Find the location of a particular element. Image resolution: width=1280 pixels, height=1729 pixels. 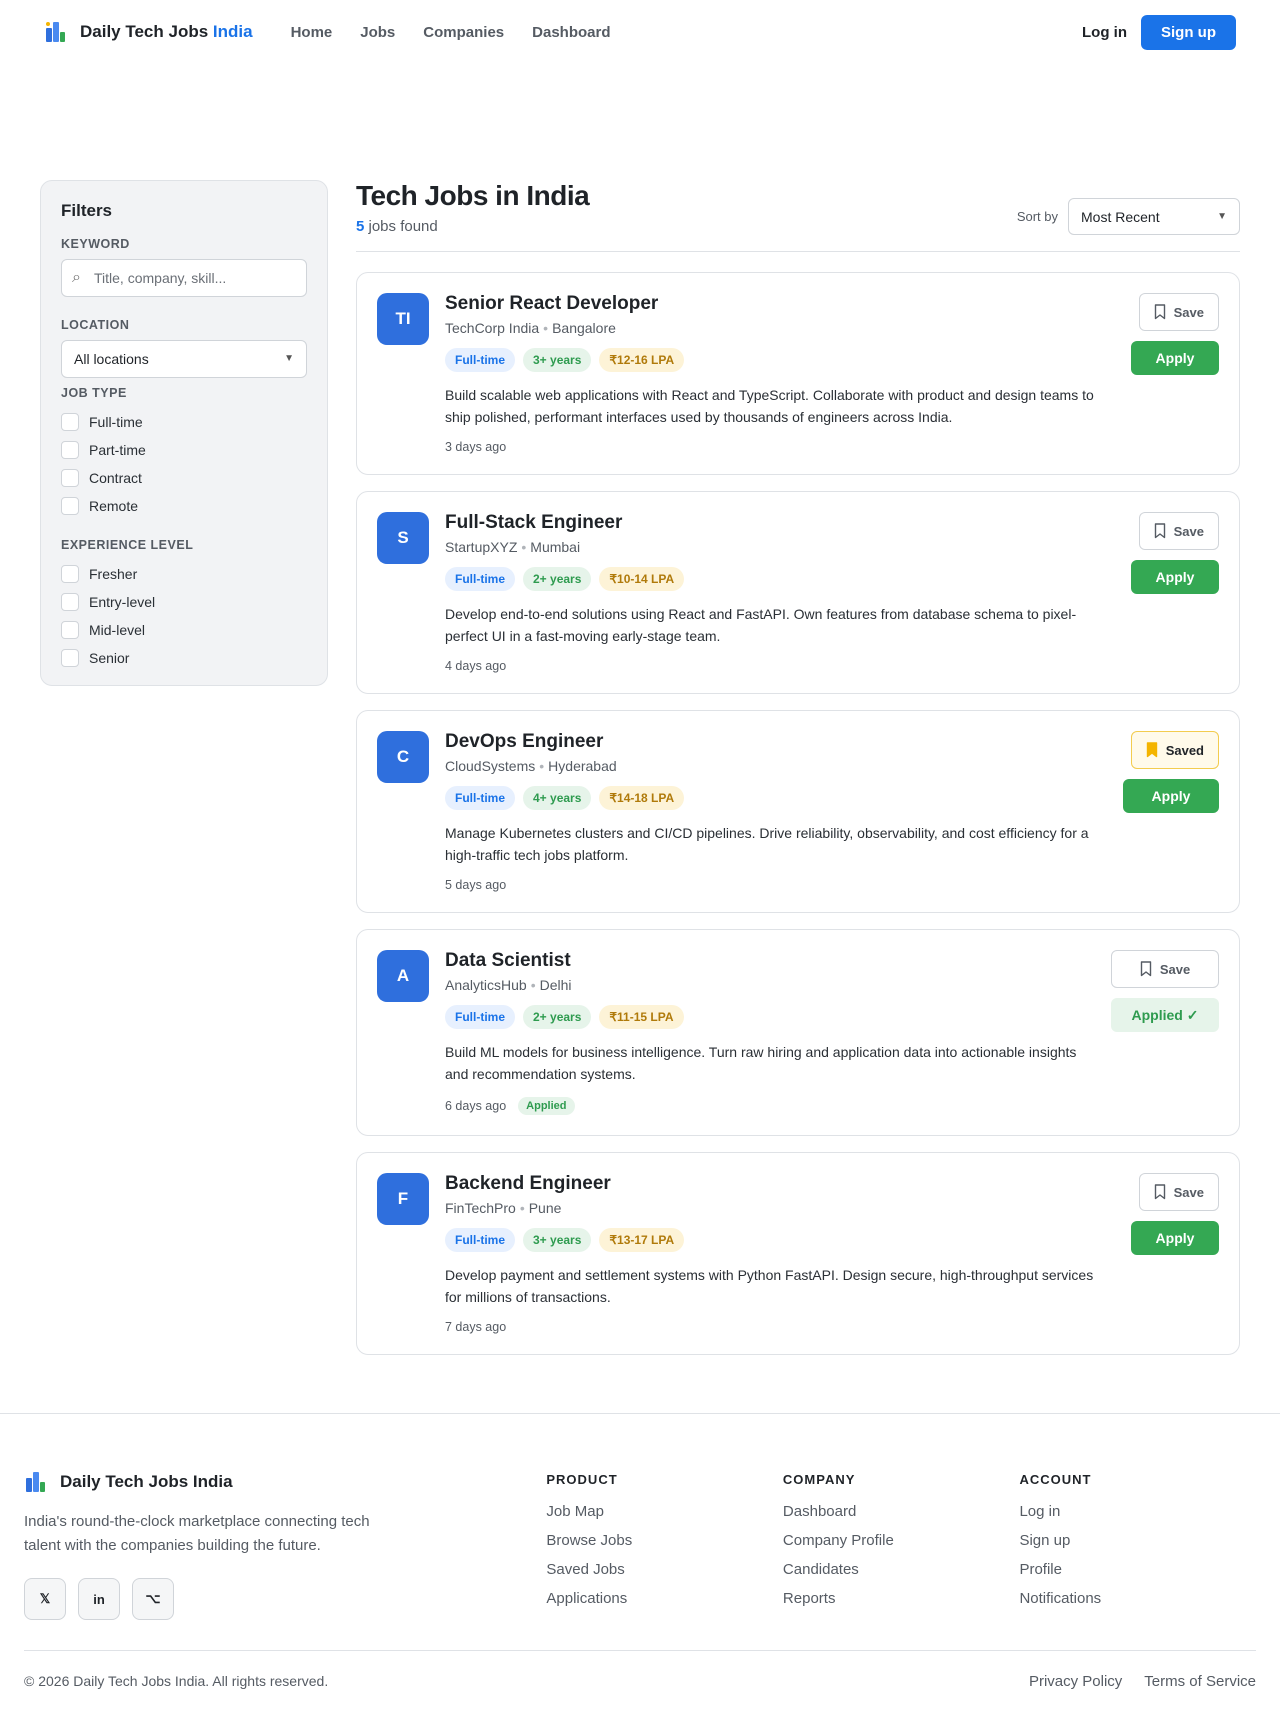

signup-button: Sign up is located at coordinates (1188, 32).